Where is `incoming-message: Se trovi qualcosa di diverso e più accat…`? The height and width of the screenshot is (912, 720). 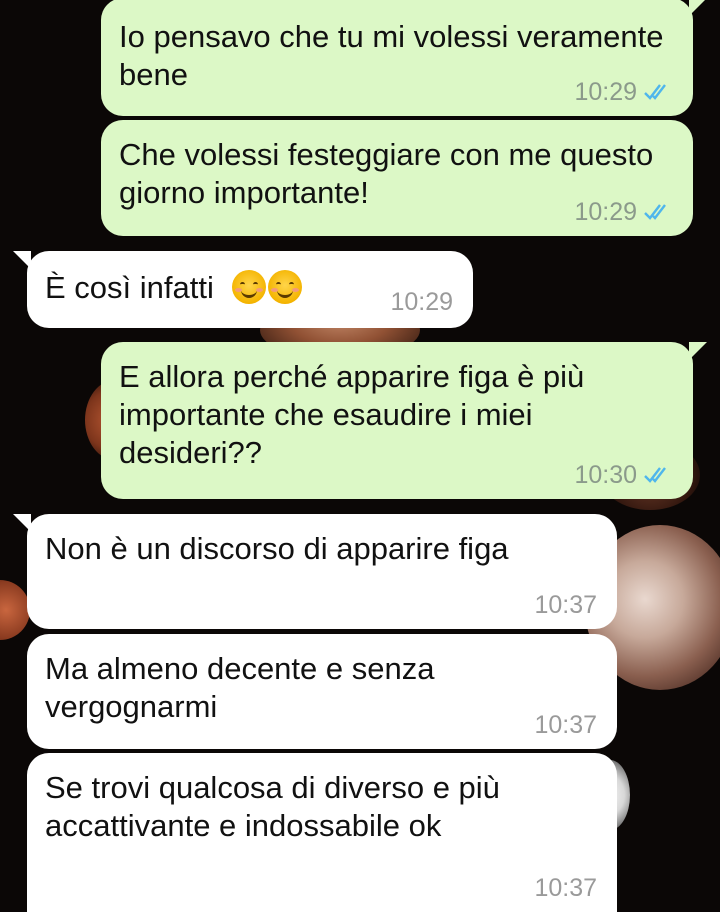
incoming-message: Se trovi qualcosa di diverso e più accat… is located at coordinates (322, 832).